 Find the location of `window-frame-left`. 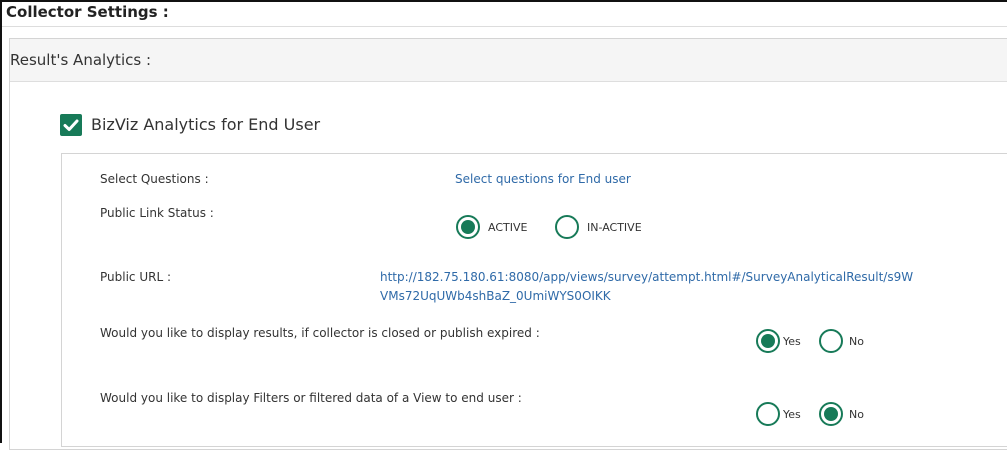

window-frame-left is located at coordinates (1, 221).